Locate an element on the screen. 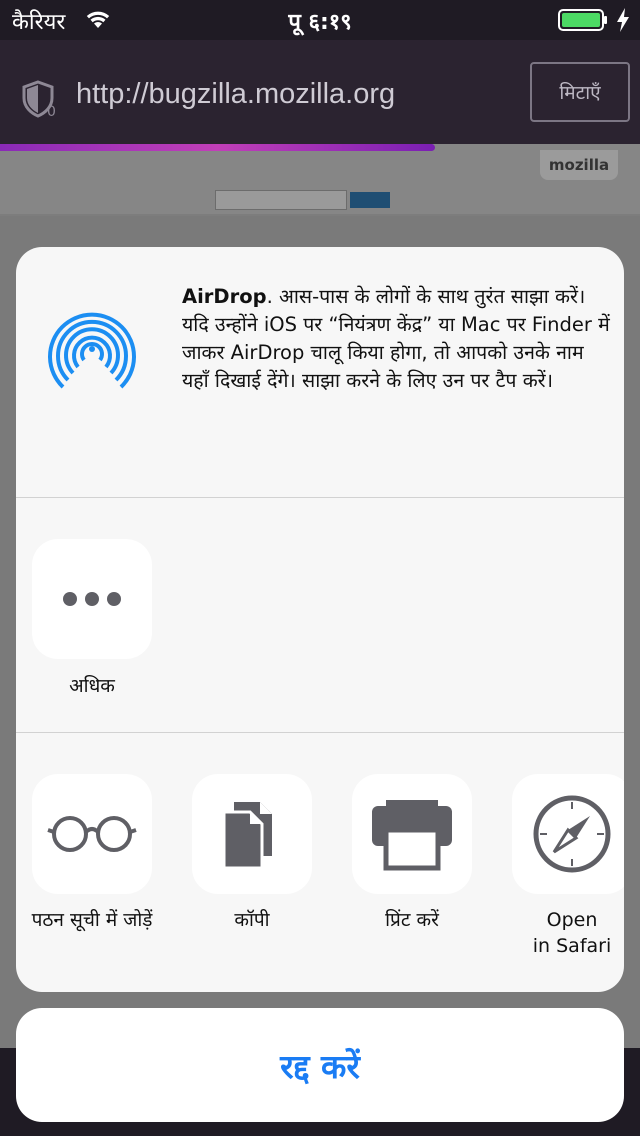  tracking-protection-icon: 0 is located at coordinates (40, 98).